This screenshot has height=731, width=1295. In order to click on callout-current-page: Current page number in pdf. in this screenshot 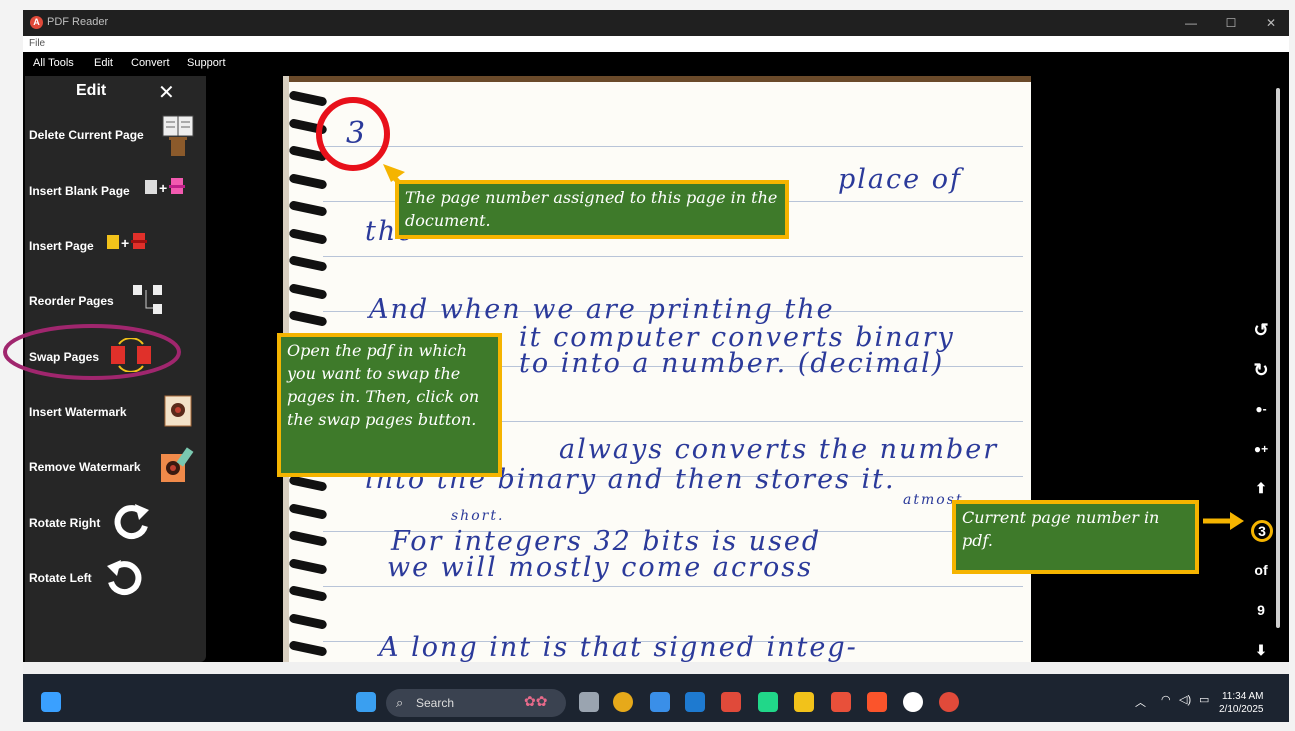, I will do `click(1075, 537)`.